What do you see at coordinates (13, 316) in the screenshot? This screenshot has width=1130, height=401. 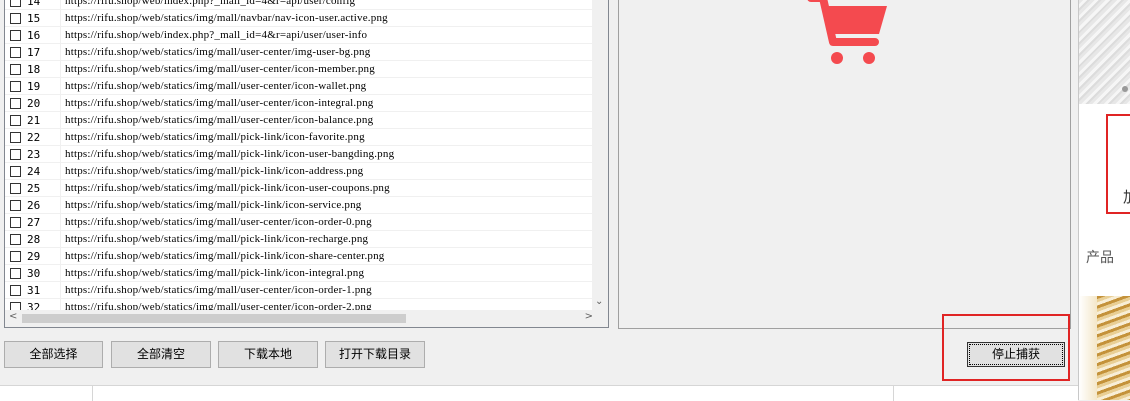 I see `scroll-left-arrow-icon: <` at bounding box center [13, 316].